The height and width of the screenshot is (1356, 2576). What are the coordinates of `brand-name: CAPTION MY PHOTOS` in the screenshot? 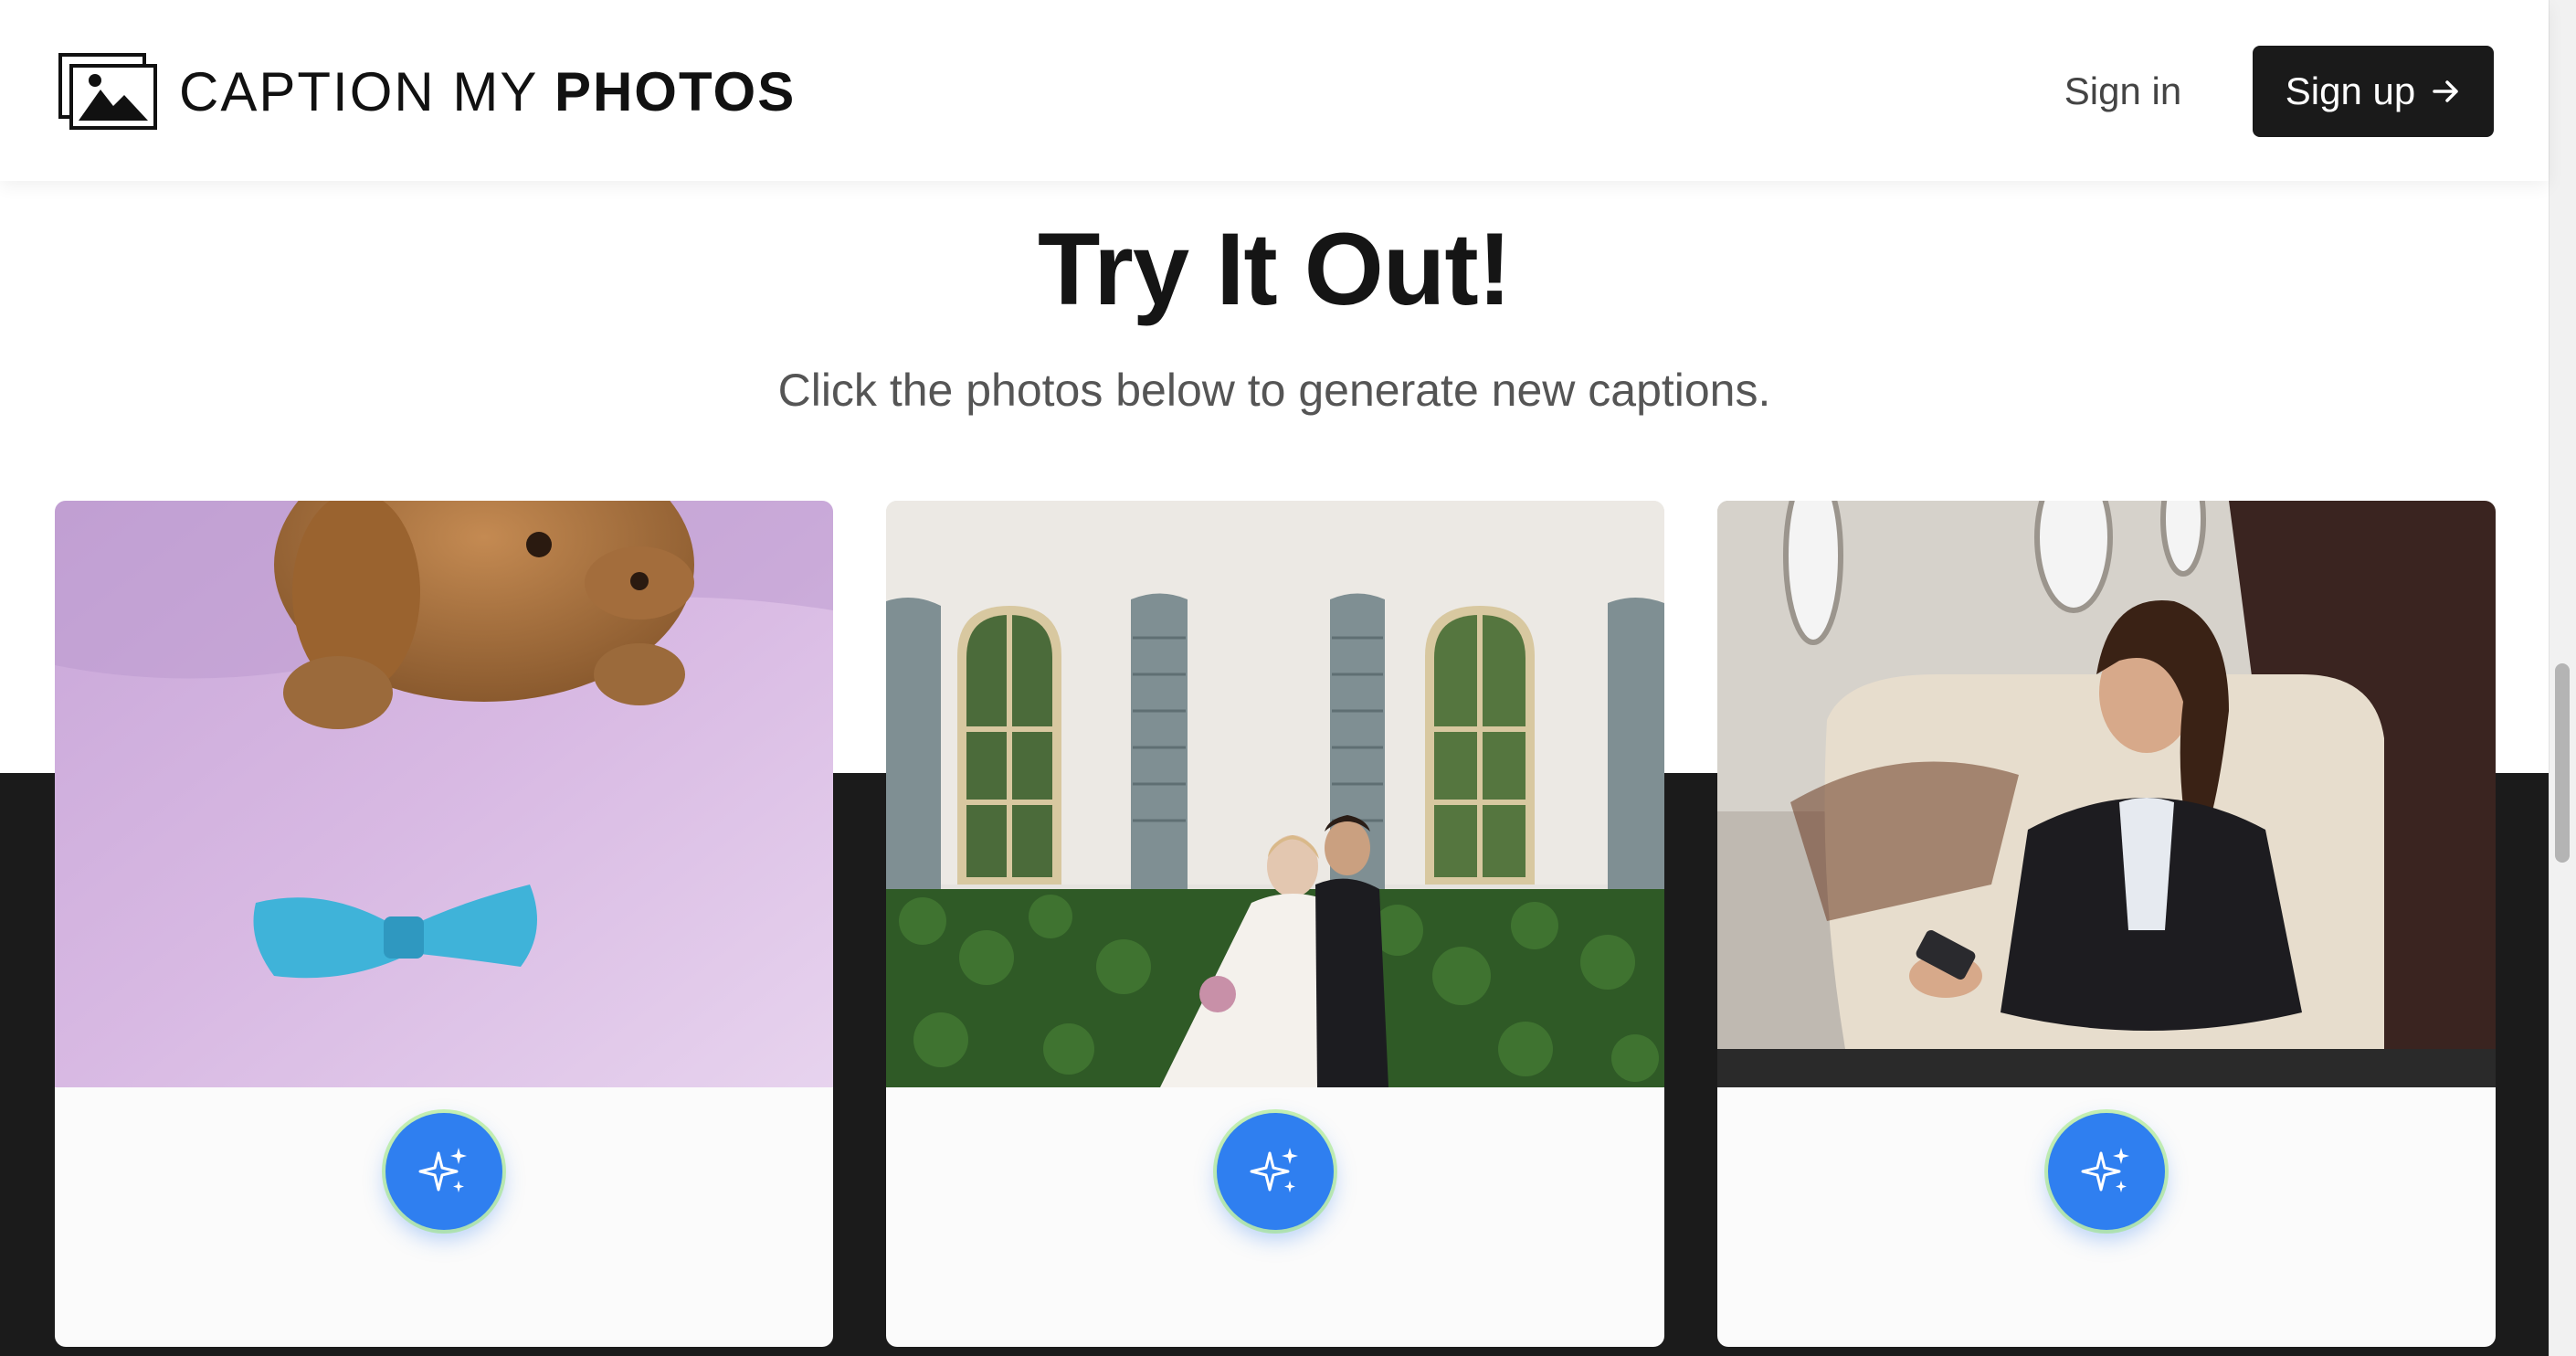 It's located at (488, 92).